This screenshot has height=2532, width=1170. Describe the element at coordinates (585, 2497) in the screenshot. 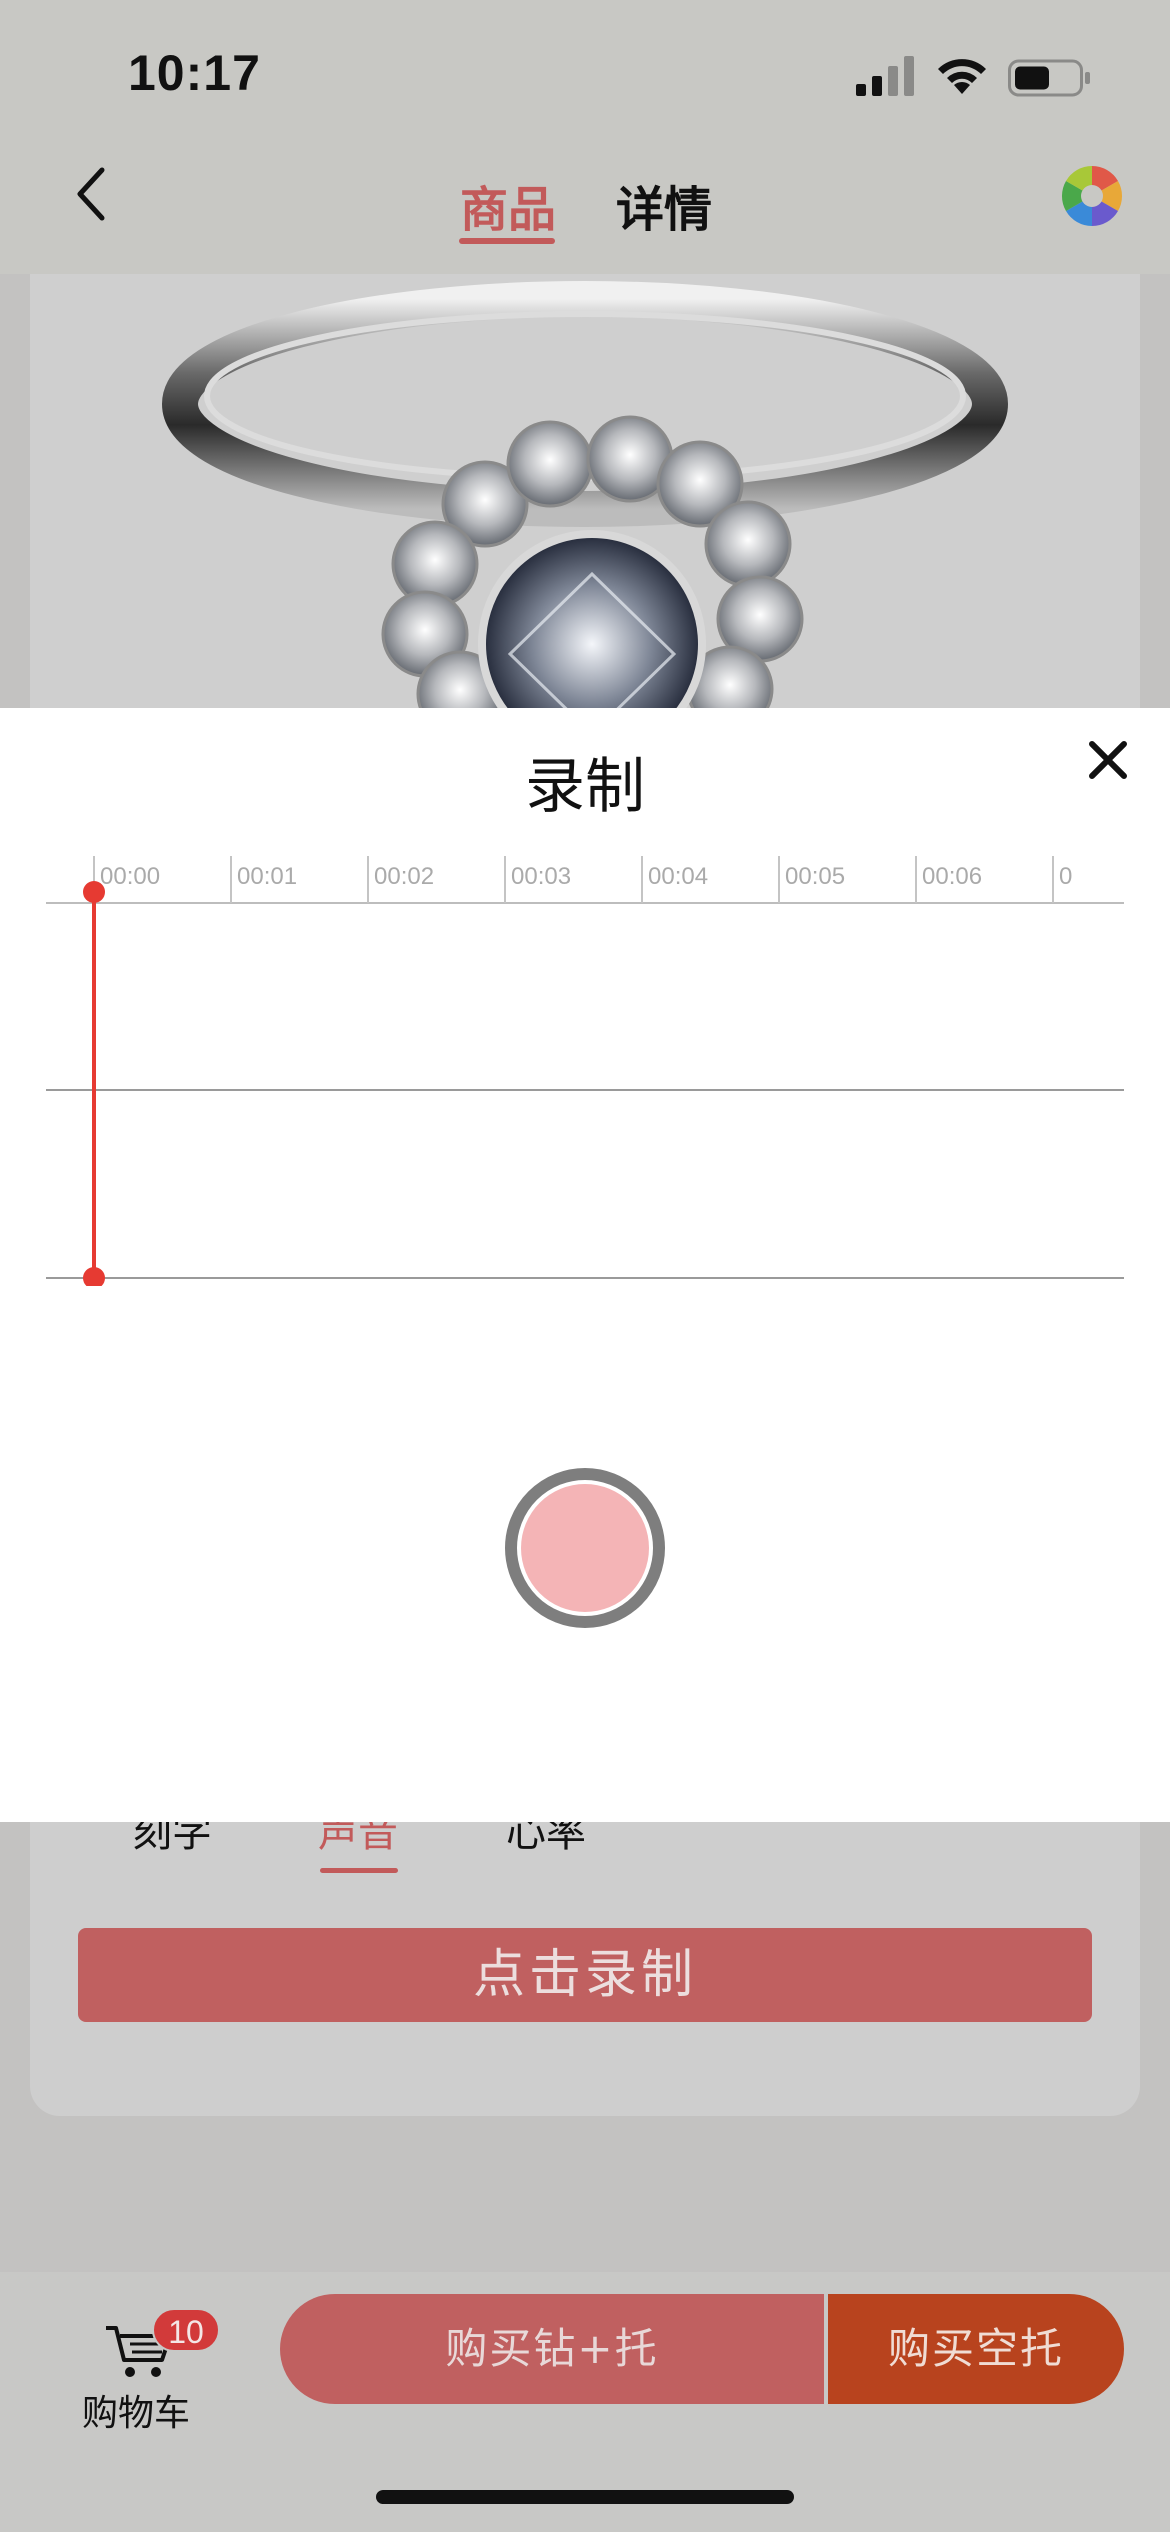

I see `home-indicator` at that location.